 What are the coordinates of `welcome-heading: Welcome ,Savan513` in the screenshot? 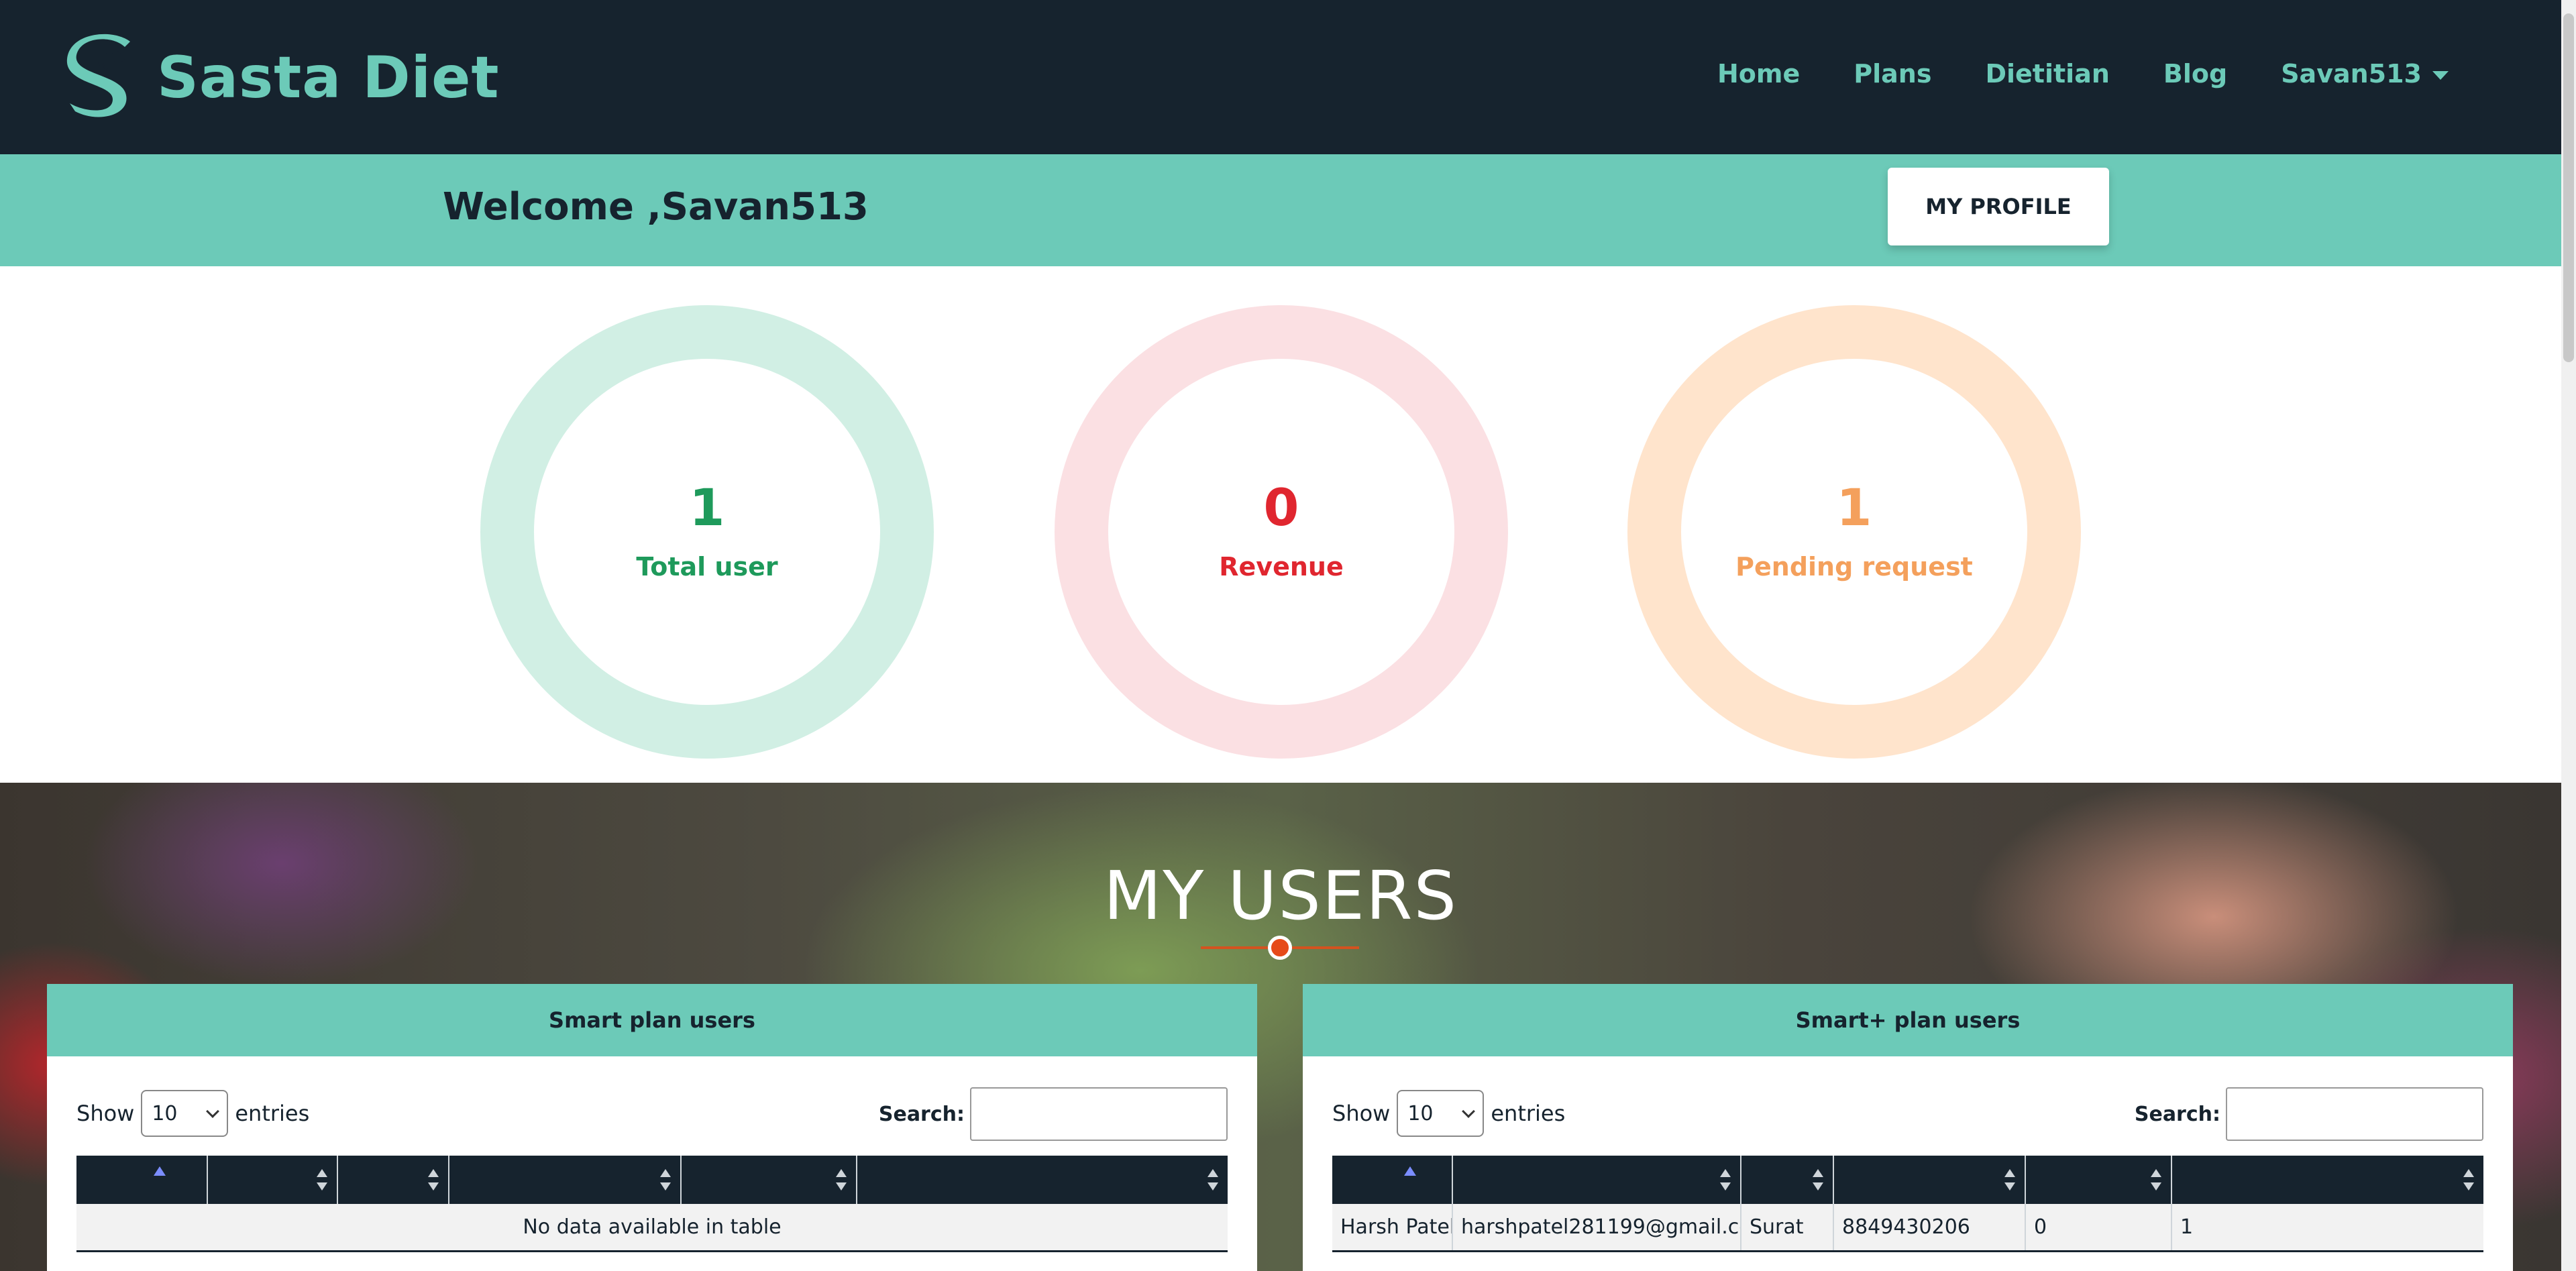 It's located at (656, 207).